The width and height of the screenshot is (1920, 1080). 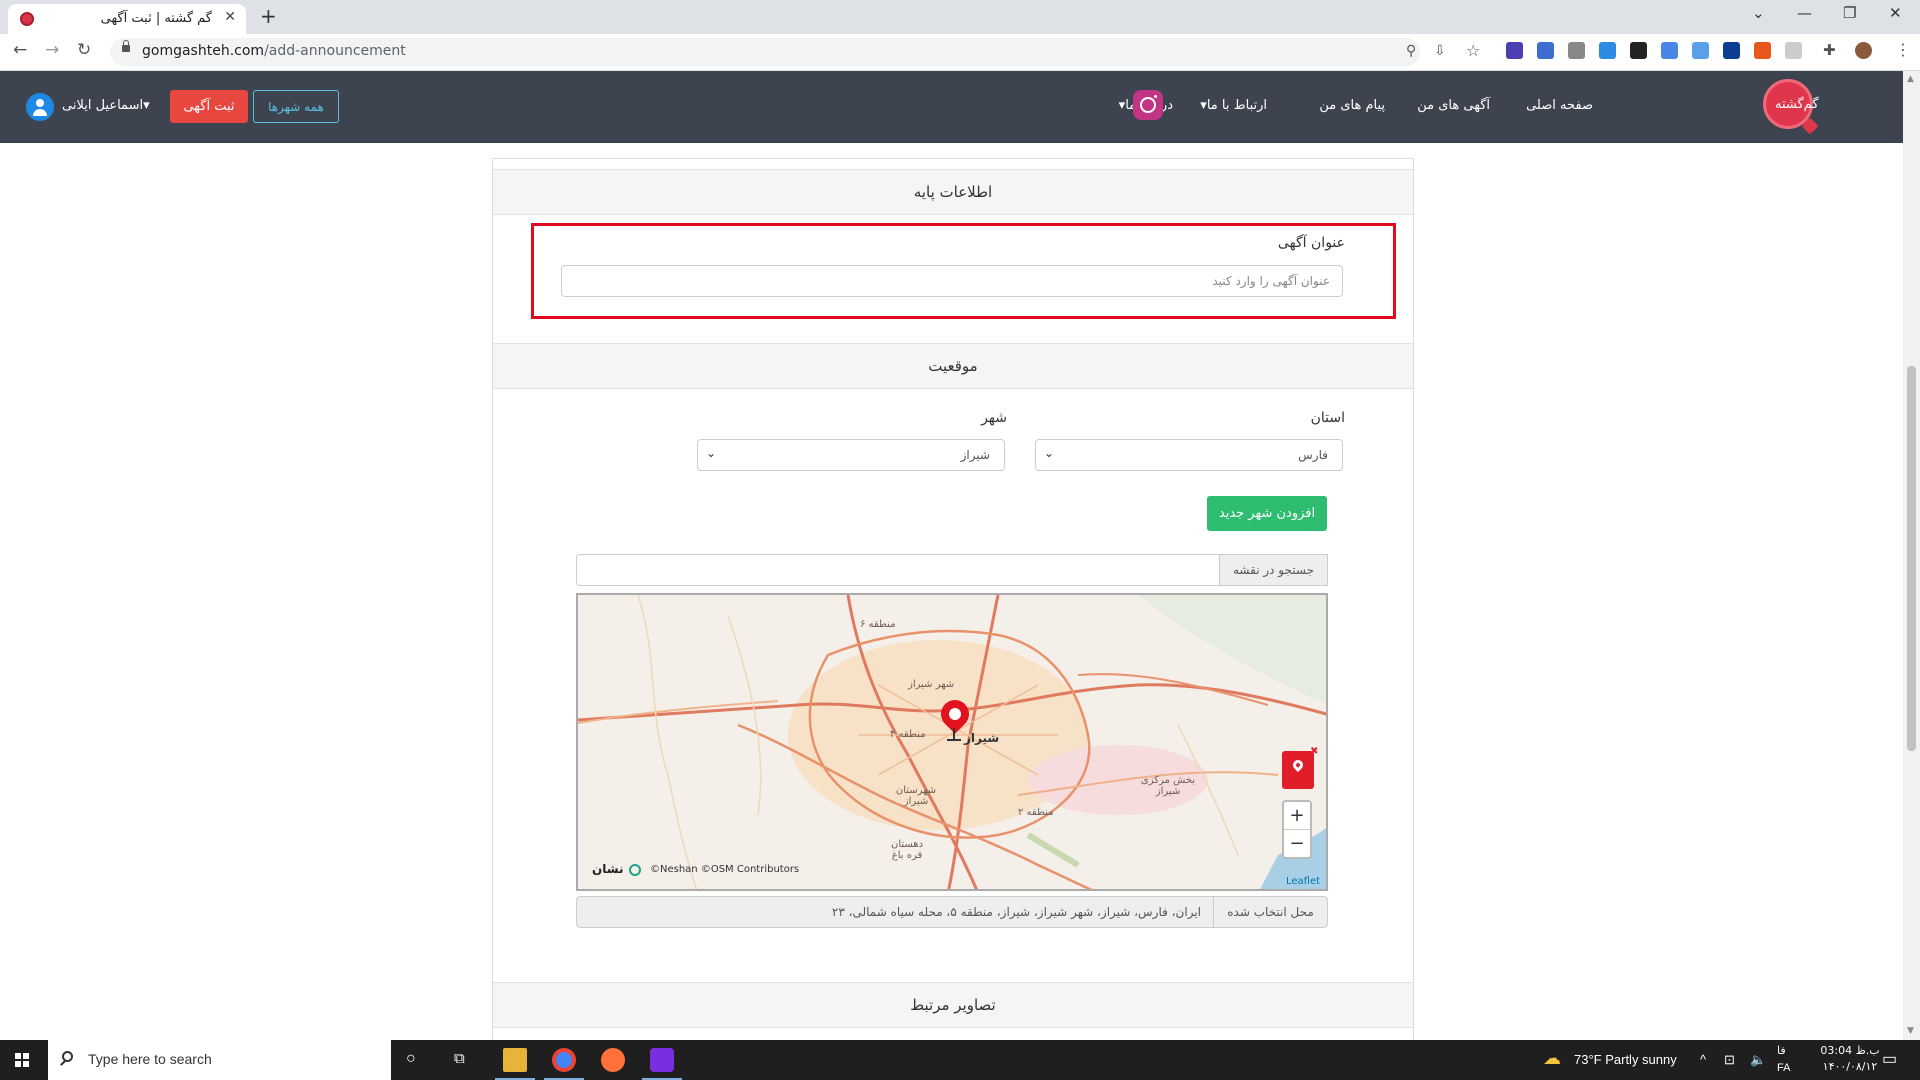 What do you see at coordinates (1791, 104) in the screenshot?
I see `site-logo: گم‌گشته` at bounding box center [1791, 104].